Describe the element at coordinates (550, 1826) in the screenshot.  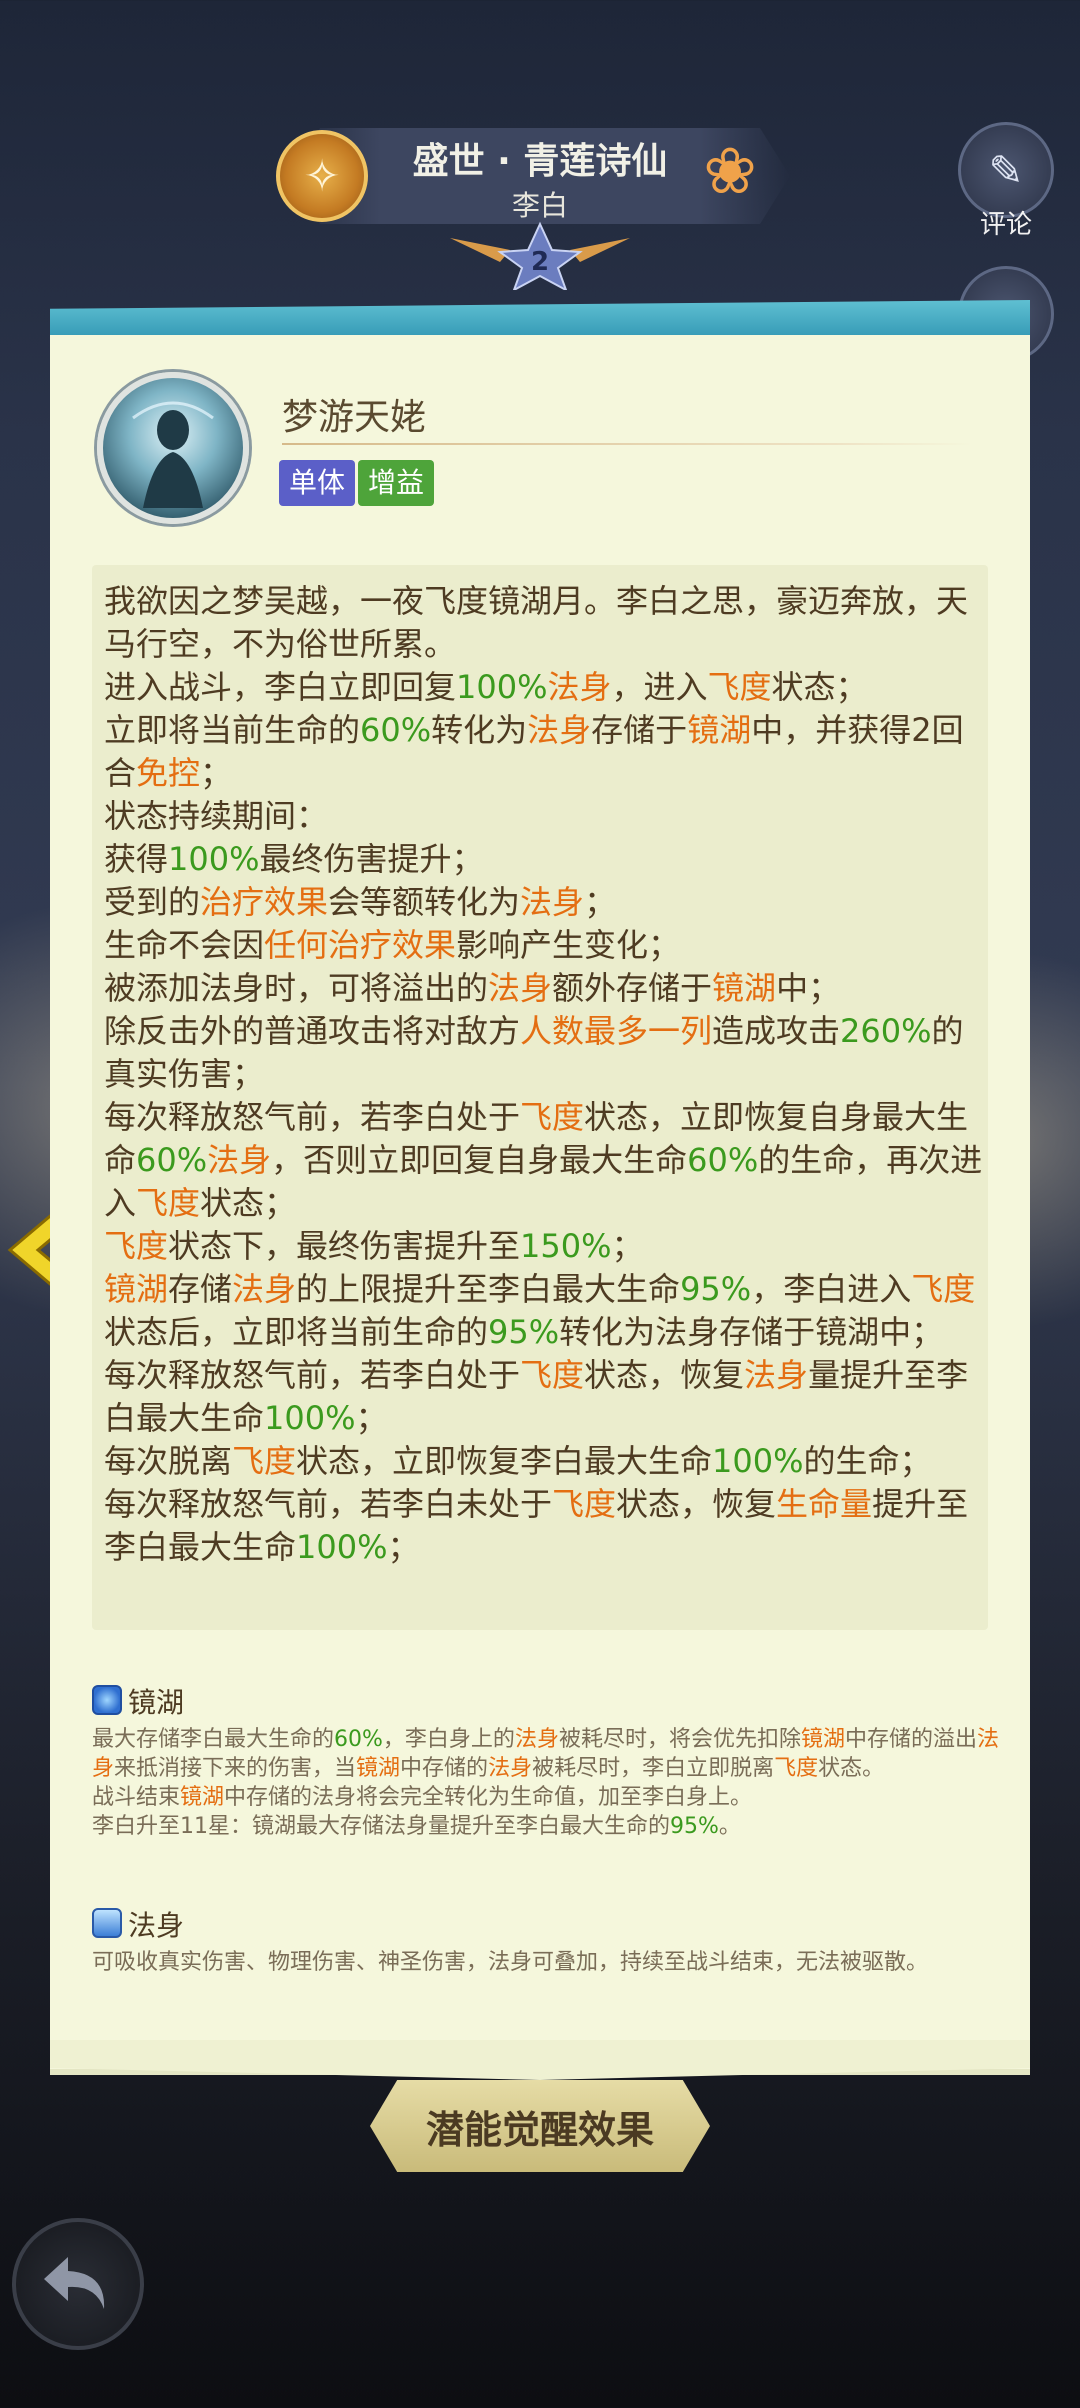
I see `description-line: 李白升至11星：镜湖最大存储法身量提升至李白最大生命的95%。` at that location.